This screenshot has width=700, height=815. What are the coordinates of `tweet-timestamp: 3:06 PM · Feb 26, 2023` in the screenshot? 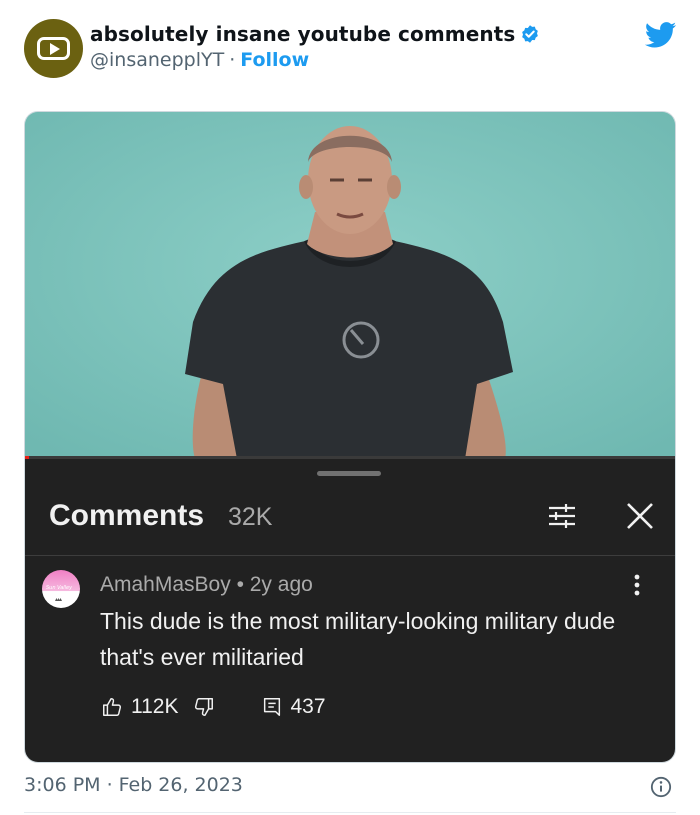 It's located at (133, 785).